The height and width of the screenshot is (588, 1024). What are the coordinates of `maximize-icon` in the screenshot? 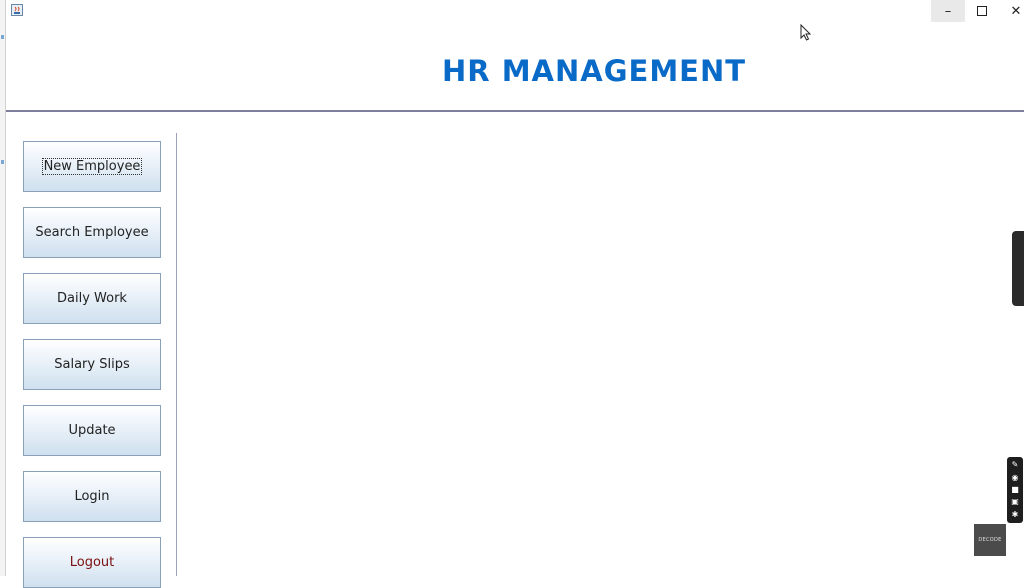 It's located at (982, 11).